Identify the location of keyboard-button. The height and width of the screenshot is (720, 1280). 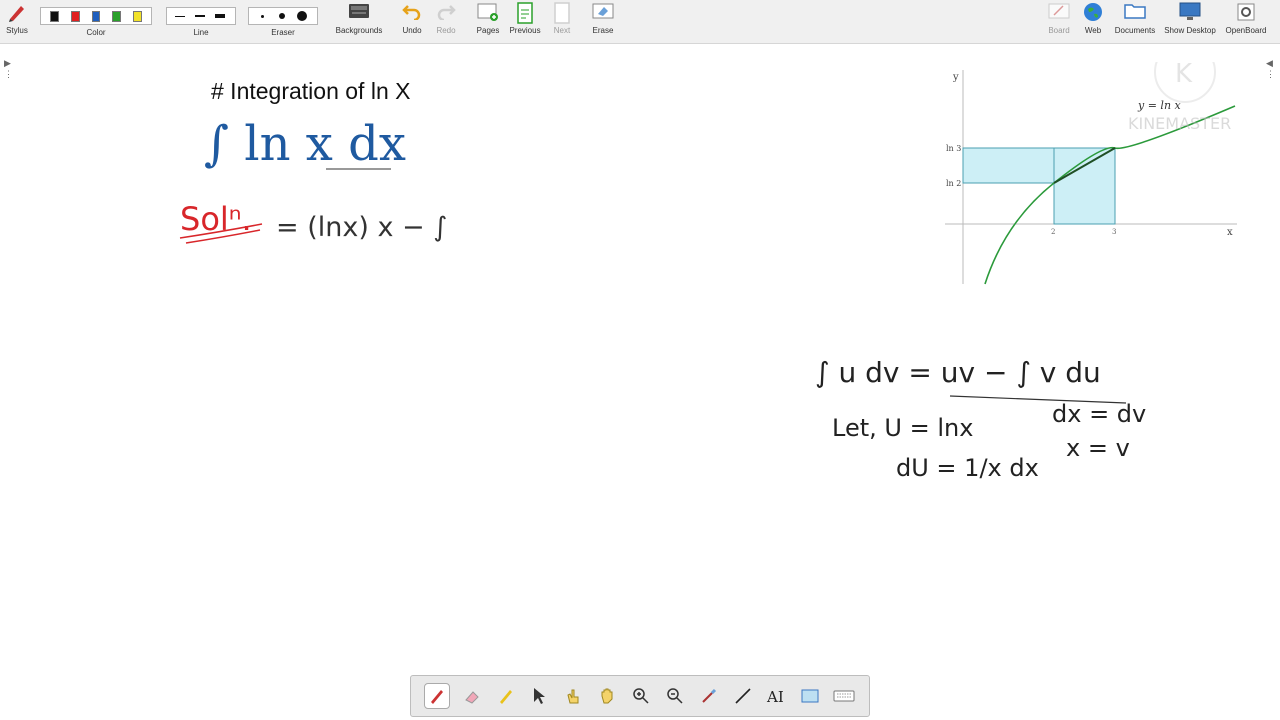
(844, 696).